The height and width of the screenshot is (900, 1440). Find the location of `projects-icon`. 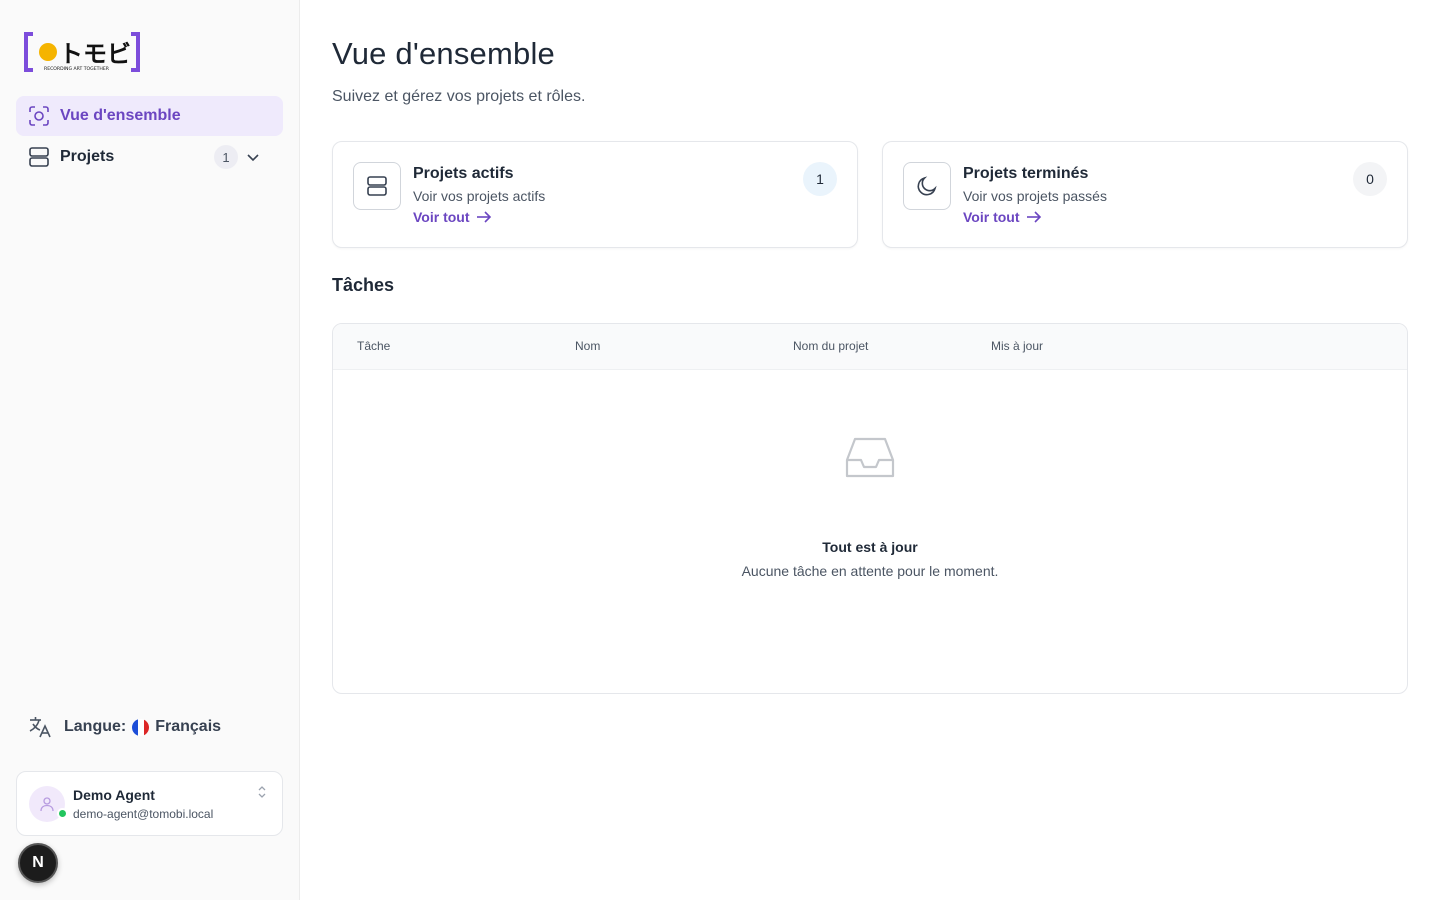

projects-icon is located at coordinates (39, 157).